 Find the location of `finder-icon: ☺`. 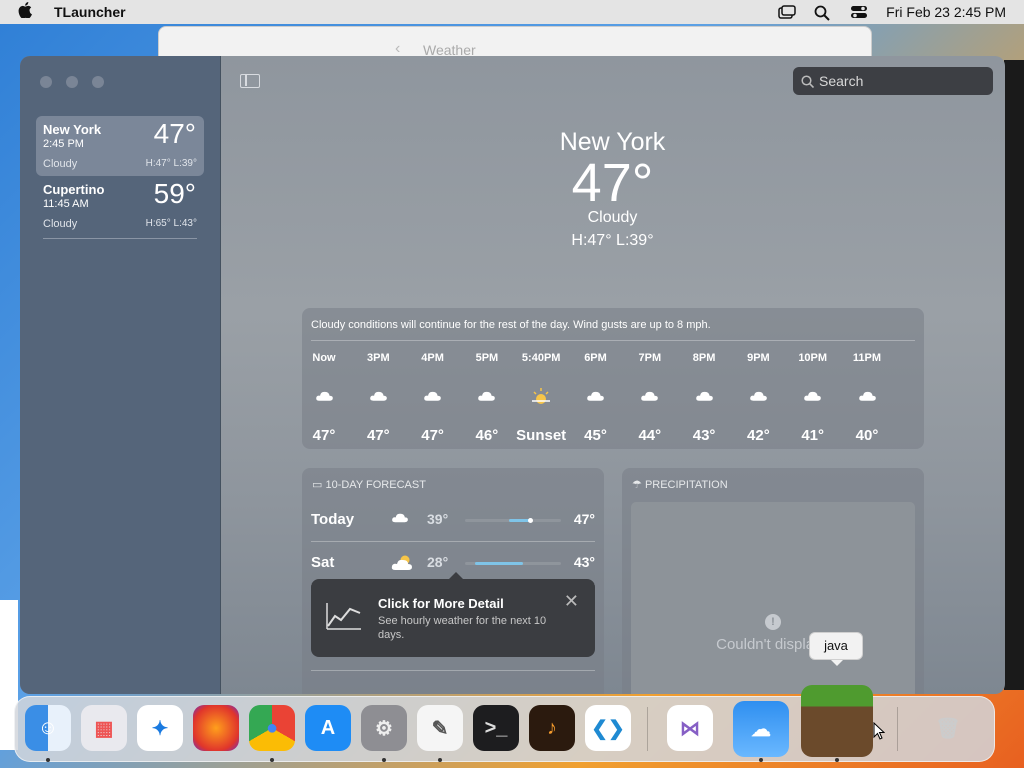

finder-icon: ☺ is located at coordinates (48, 728).